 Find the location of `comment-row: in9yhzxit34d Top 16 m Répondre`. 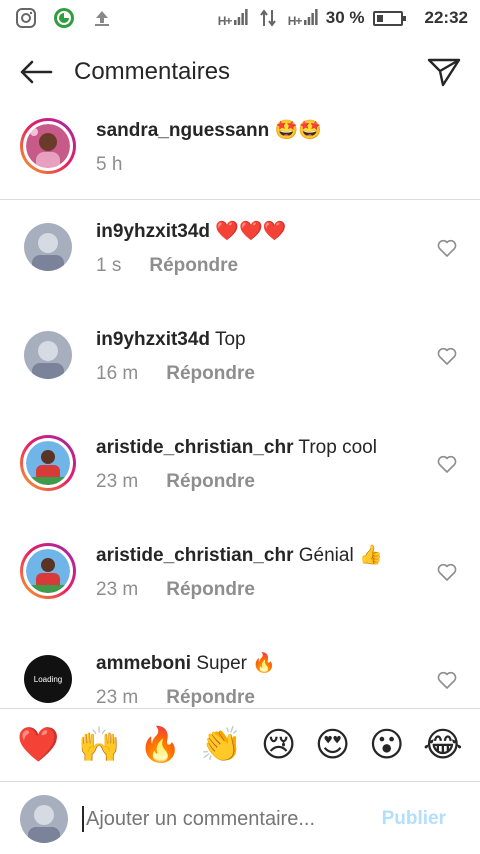

comment-row: in9yhzxit34d Top 16 m Répondre is located at coordinates (240, 363).